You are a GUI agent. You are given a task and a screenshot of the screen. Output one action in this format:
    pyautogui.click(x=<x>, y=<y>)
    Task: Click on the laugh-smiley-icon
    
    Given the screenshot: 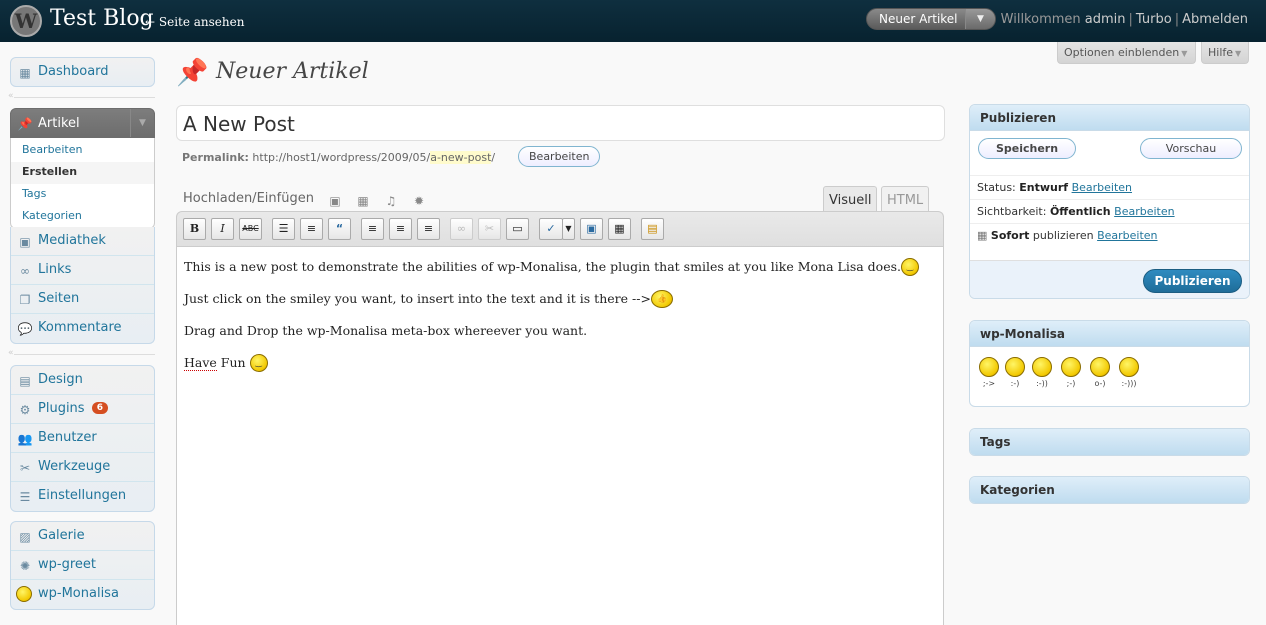 What is the action you would take?
    pyautogui.click(x=1129, y=367)
    